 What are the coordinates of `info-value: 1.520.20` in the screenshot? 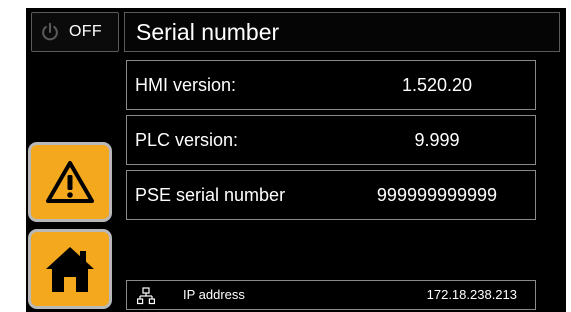 It's located at (437, 85).